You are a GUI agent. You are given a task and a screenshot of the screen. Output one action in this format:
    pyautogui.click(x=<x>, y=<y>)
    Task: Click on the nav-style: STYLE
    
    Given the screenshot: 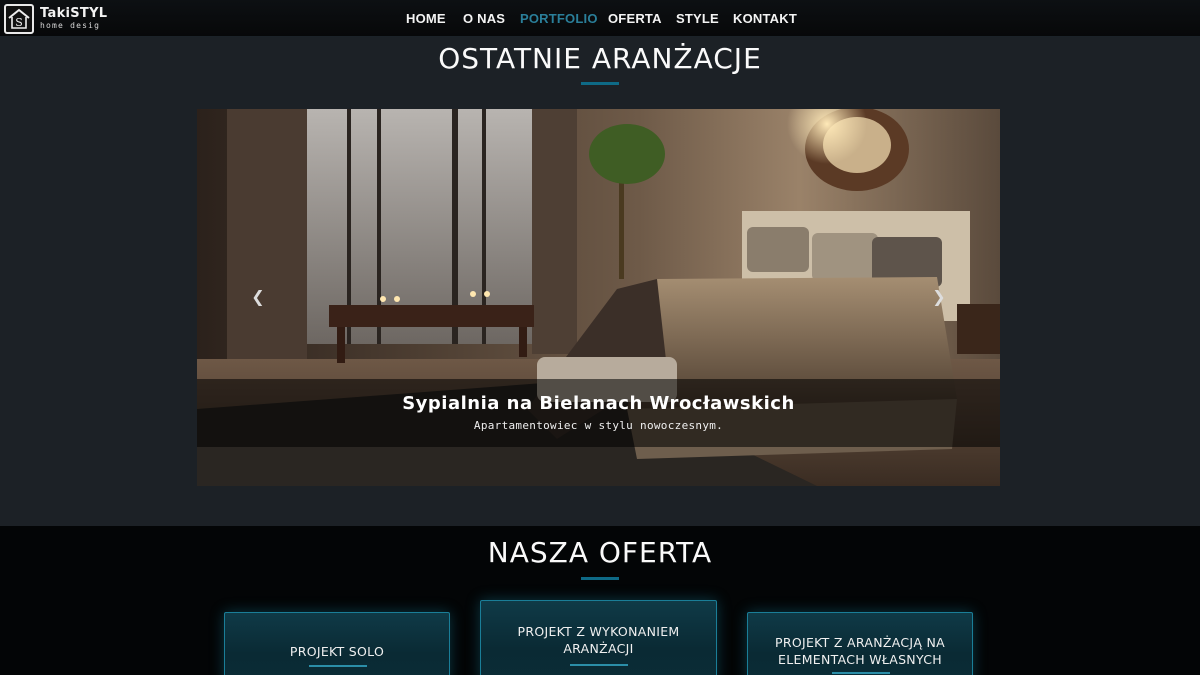 What is the action you would take?
    pyautogui.click(x=697, y=18)
    